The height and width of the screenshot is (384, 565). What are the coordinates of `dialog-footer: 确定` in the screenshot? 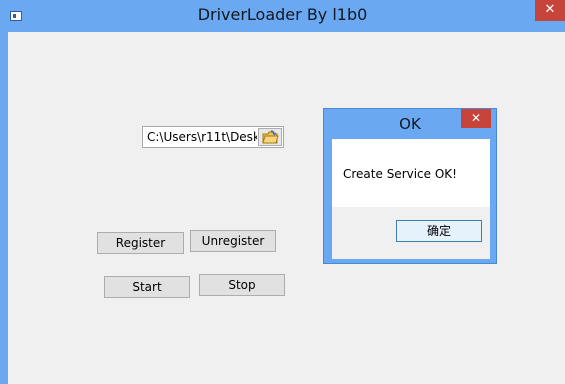 It's located at (411, 233).